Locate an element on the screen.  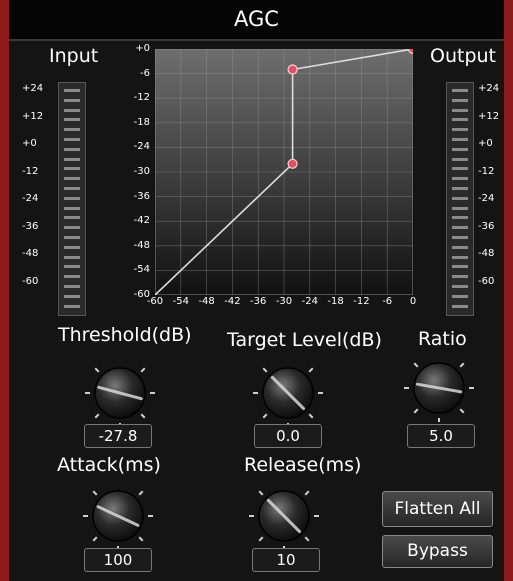
graph-y-tick: -42 is located at coordinates (141, 221).